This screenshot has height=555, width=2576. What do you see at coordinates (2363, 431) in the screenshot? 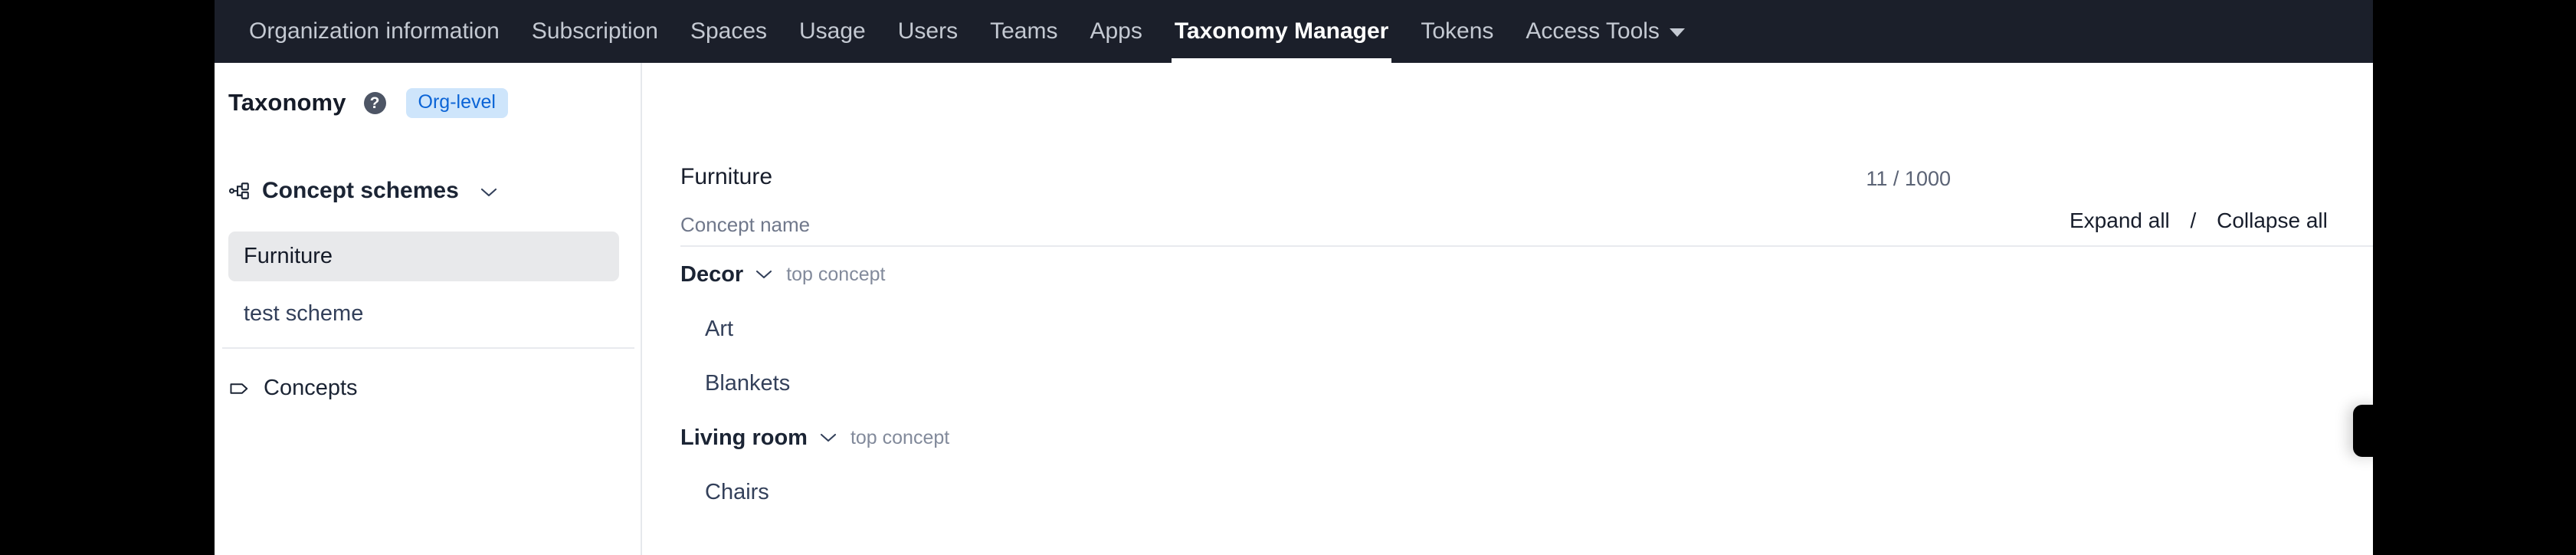
I see `edge-drawer-handle` at bounding box center [2363, 431].